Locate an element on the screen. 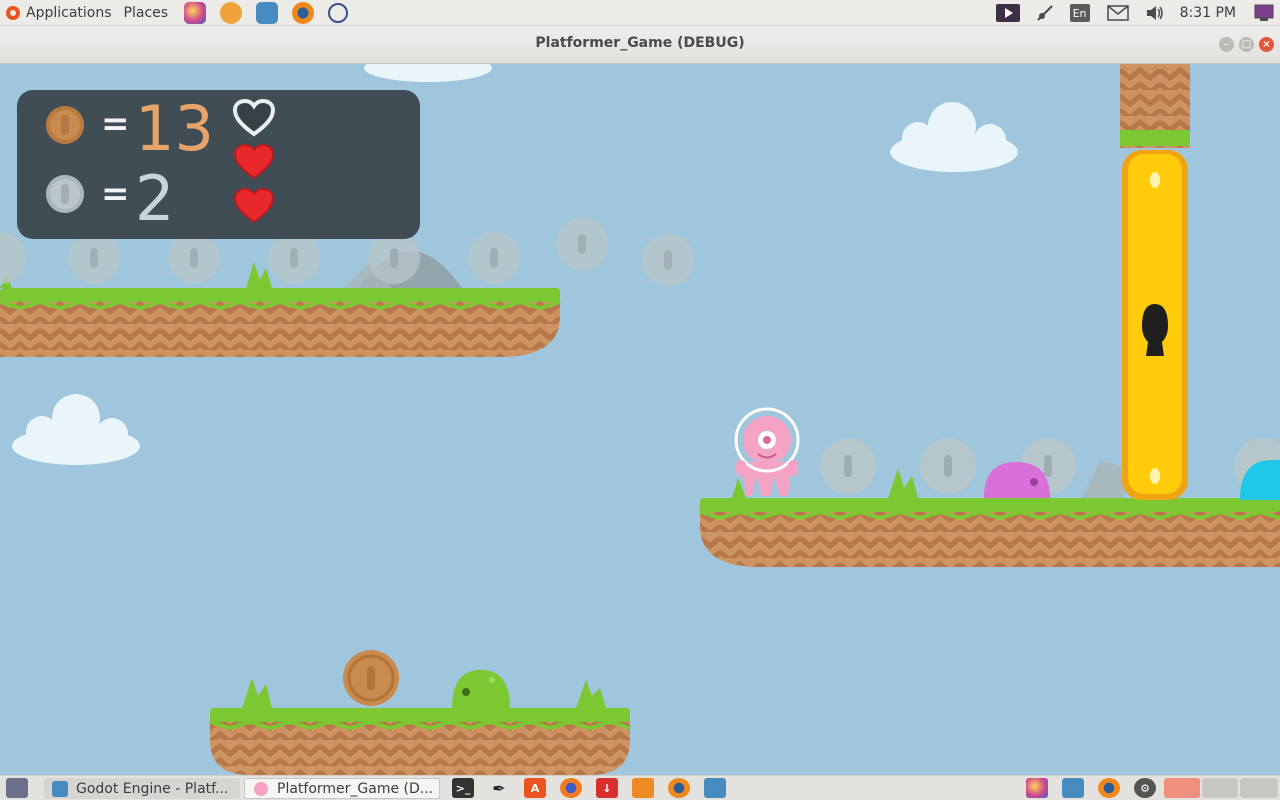 This screenshot has width=1280, height=800. window-titlebar: Platformer_Game (DEBUG) – □ × is located at coordinates (640, 45).